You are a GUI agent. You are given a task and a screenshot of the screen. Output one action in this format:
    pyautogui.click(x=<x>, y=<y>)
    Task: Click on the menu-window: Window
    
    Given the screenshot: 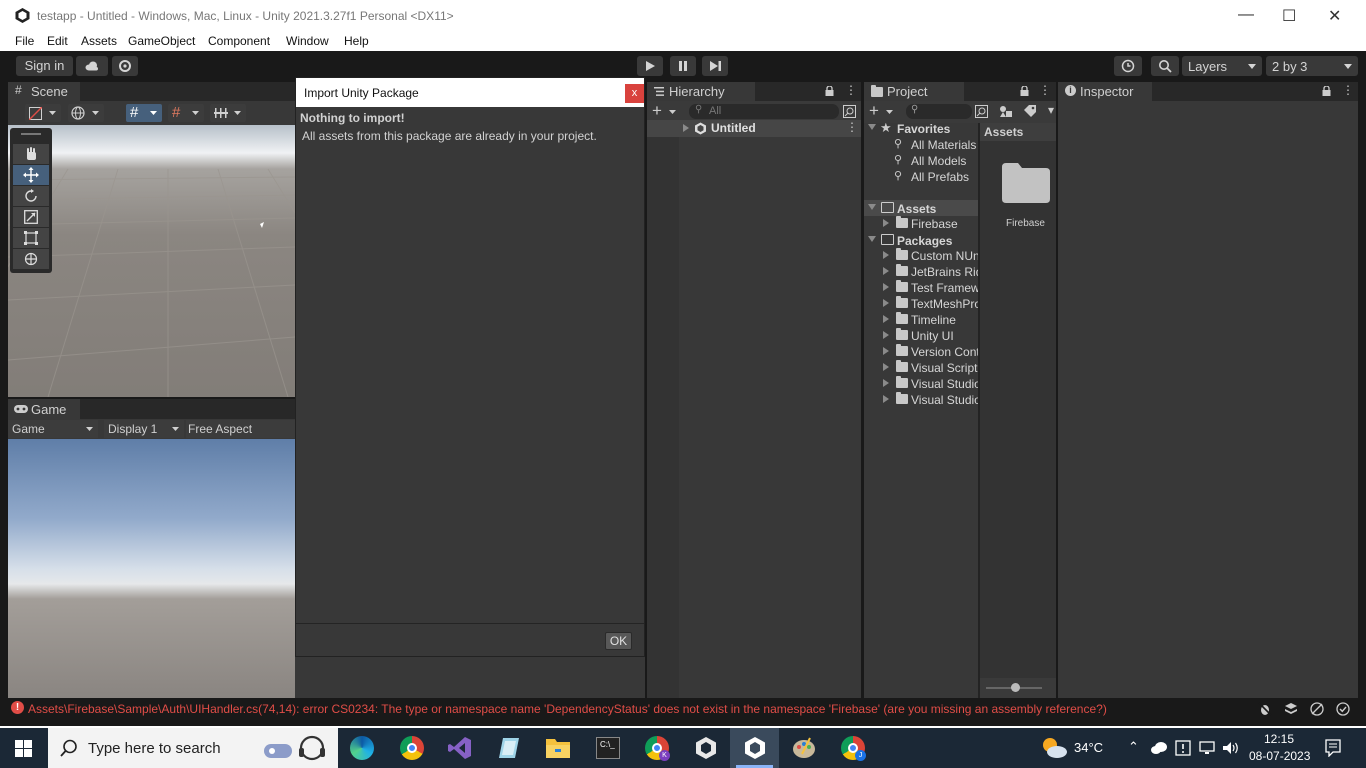 What is the action you would take?
    pyautogui.click(x=307, y=41)
    